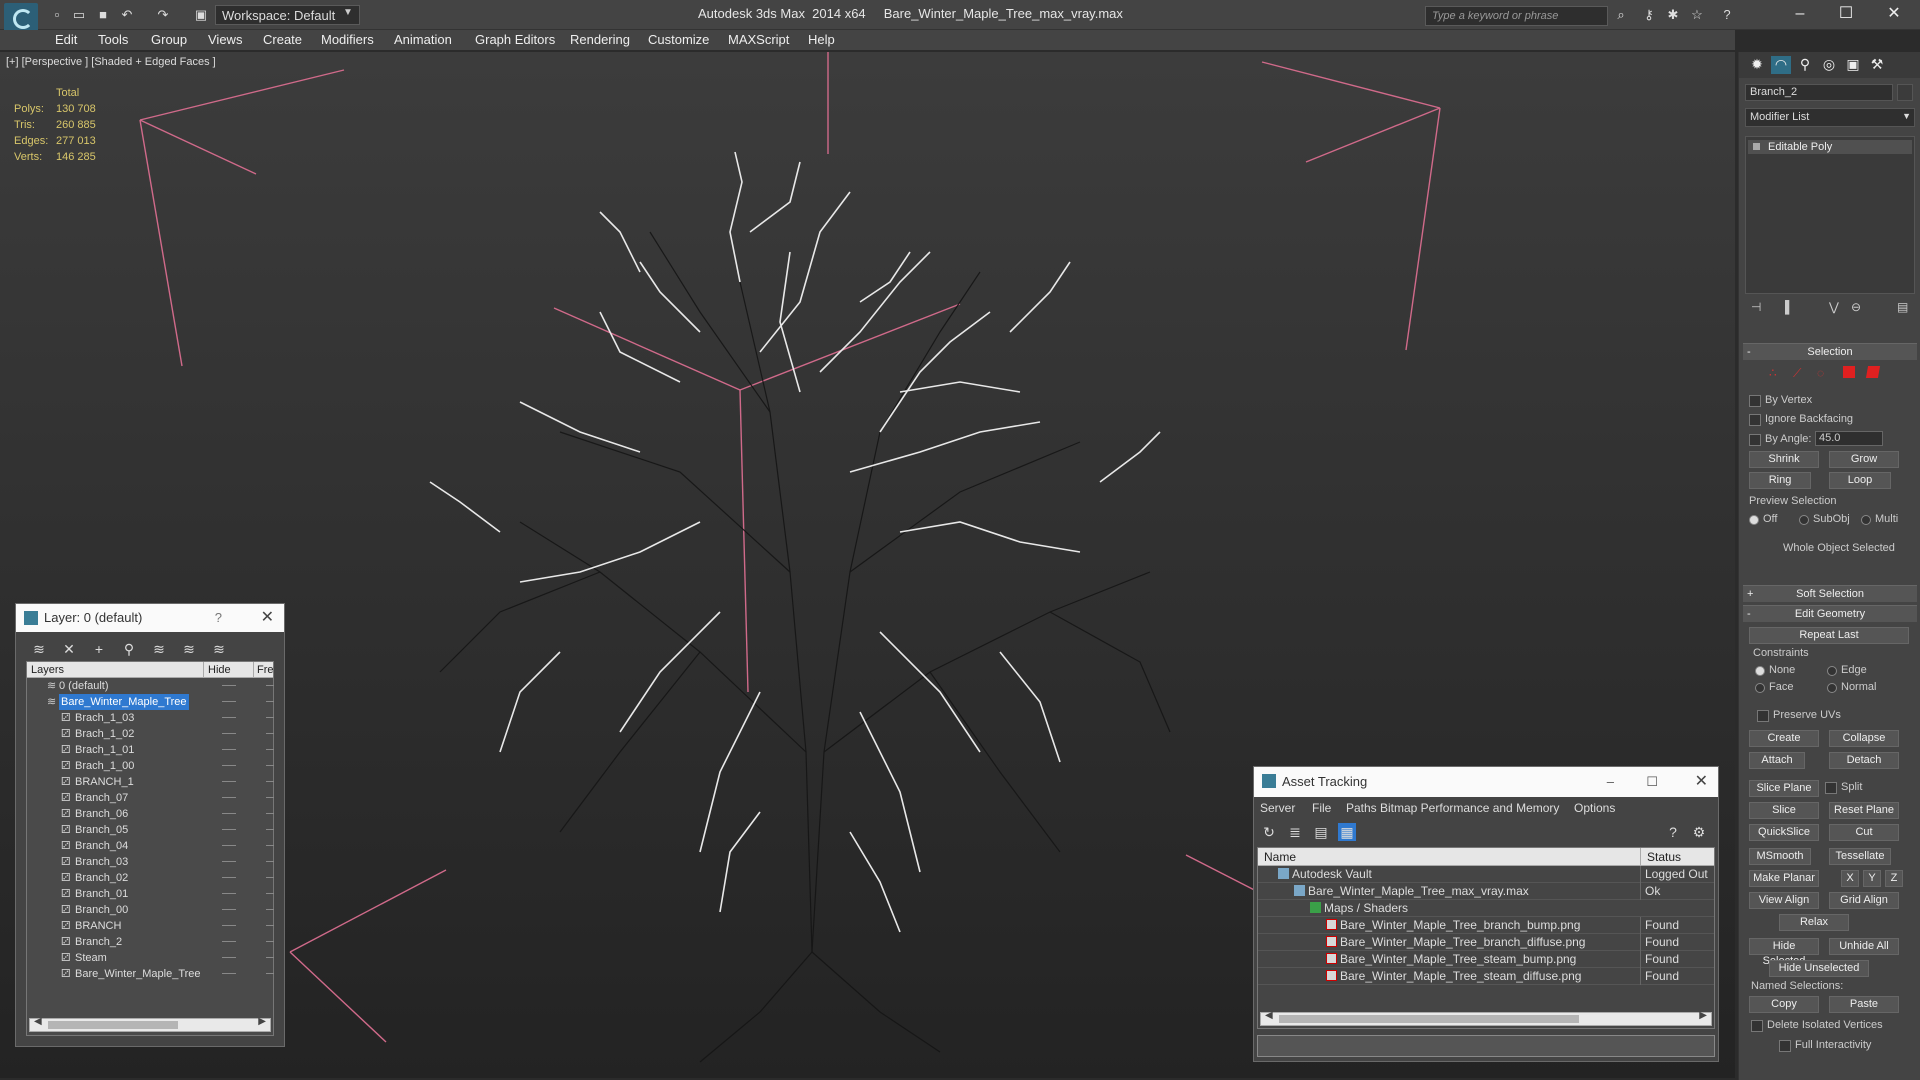 This screenshot has width=1920, height=1080. What do you see at coordinates (150, 846) in the screenshot?
I see `layer-row: ⚂ Branch_04` at bounding box center [150, 846].